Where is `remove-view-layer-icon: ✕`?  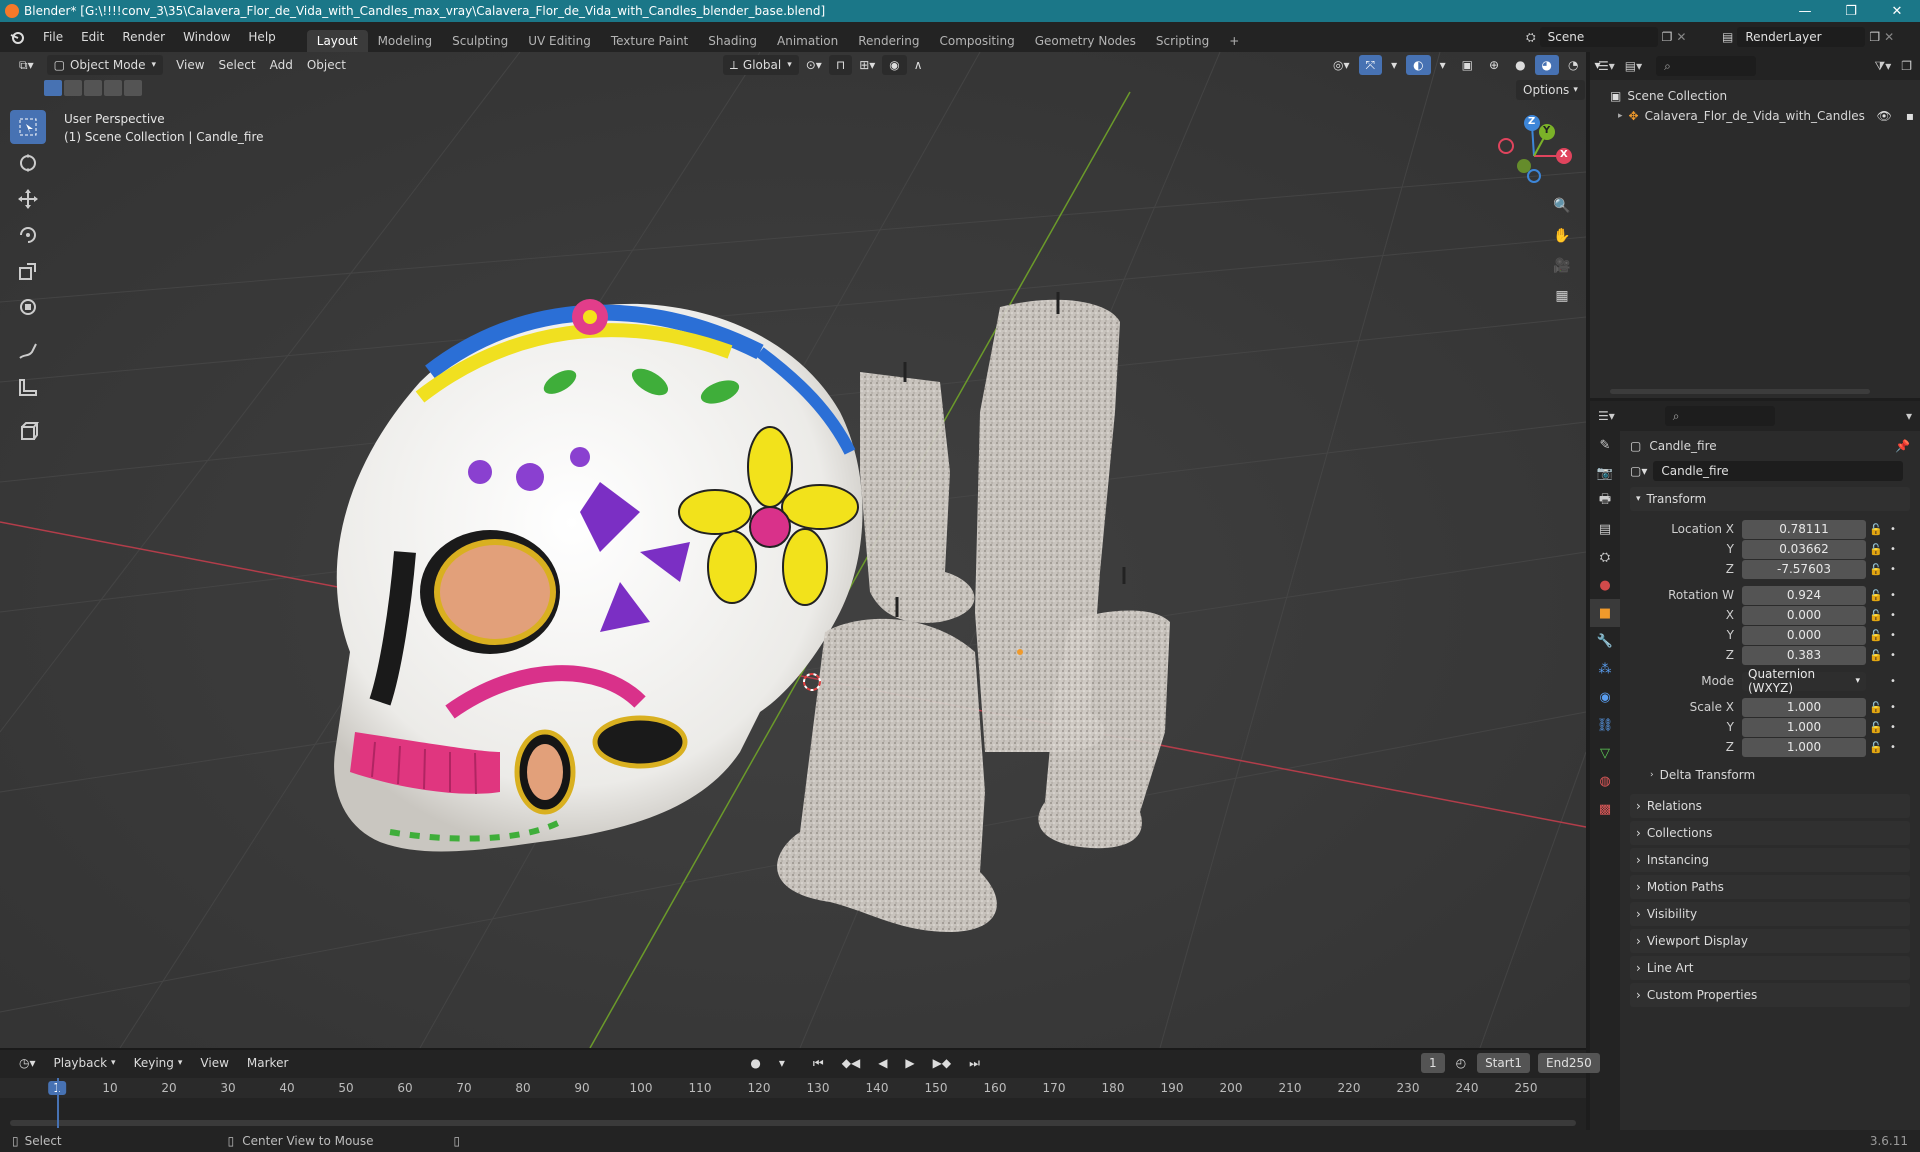 remove-view-layer-icon: ✕ is located at coordinates (1889, 37).